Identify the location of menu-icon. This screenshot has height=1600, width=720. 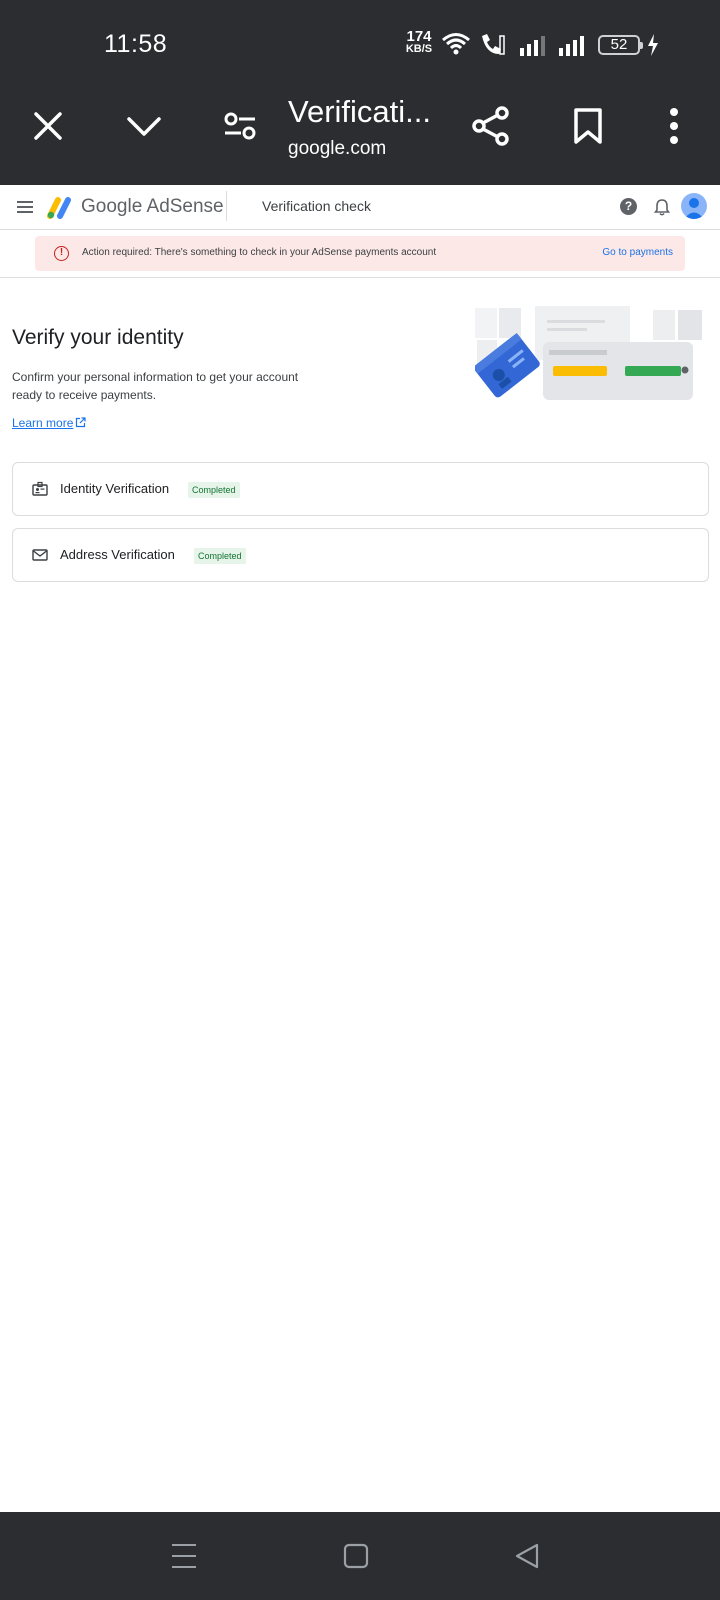
(25, 207).